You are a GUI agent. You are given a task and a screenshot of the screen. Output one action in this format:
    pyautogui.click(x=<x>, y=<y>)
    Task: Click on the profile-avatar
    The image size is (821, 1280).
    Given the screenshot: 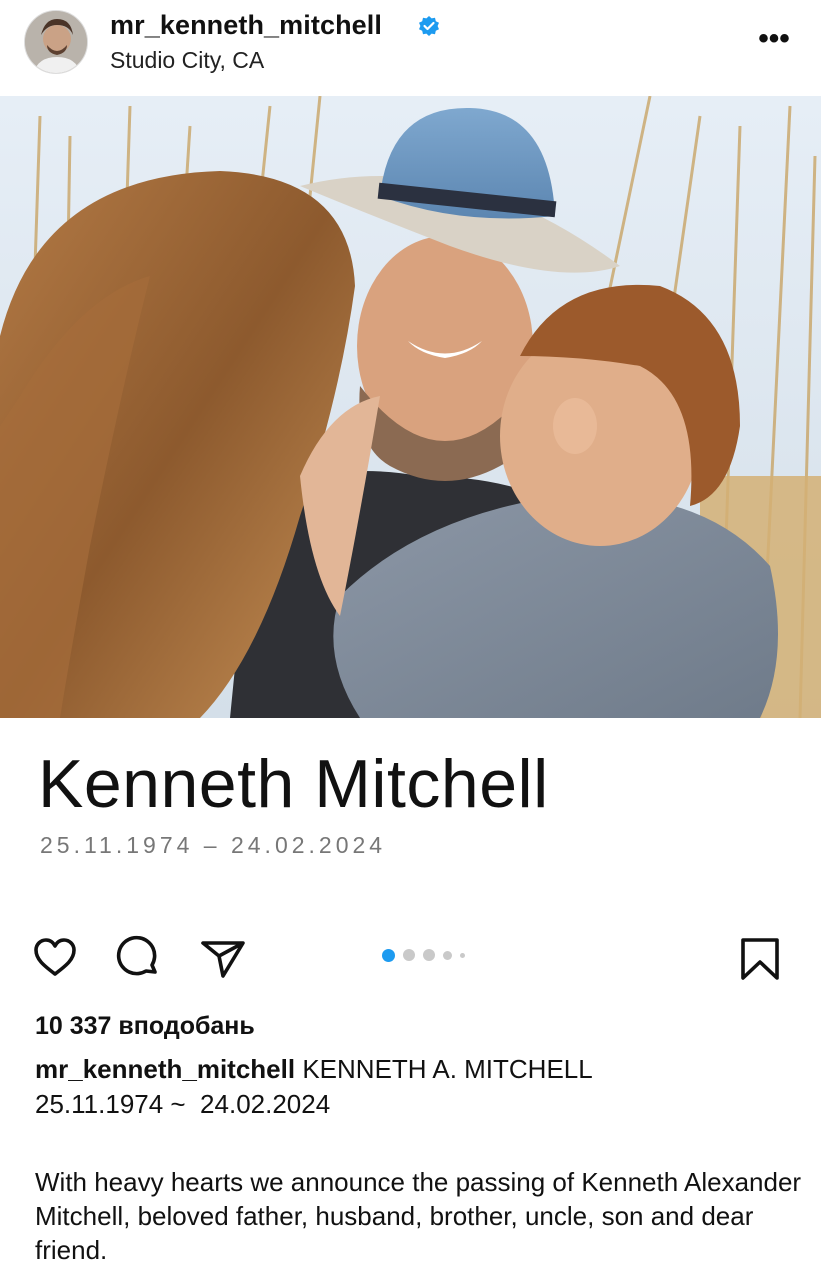 What is the action you would take?
    pyautogui.click(x=56, y=42)
    